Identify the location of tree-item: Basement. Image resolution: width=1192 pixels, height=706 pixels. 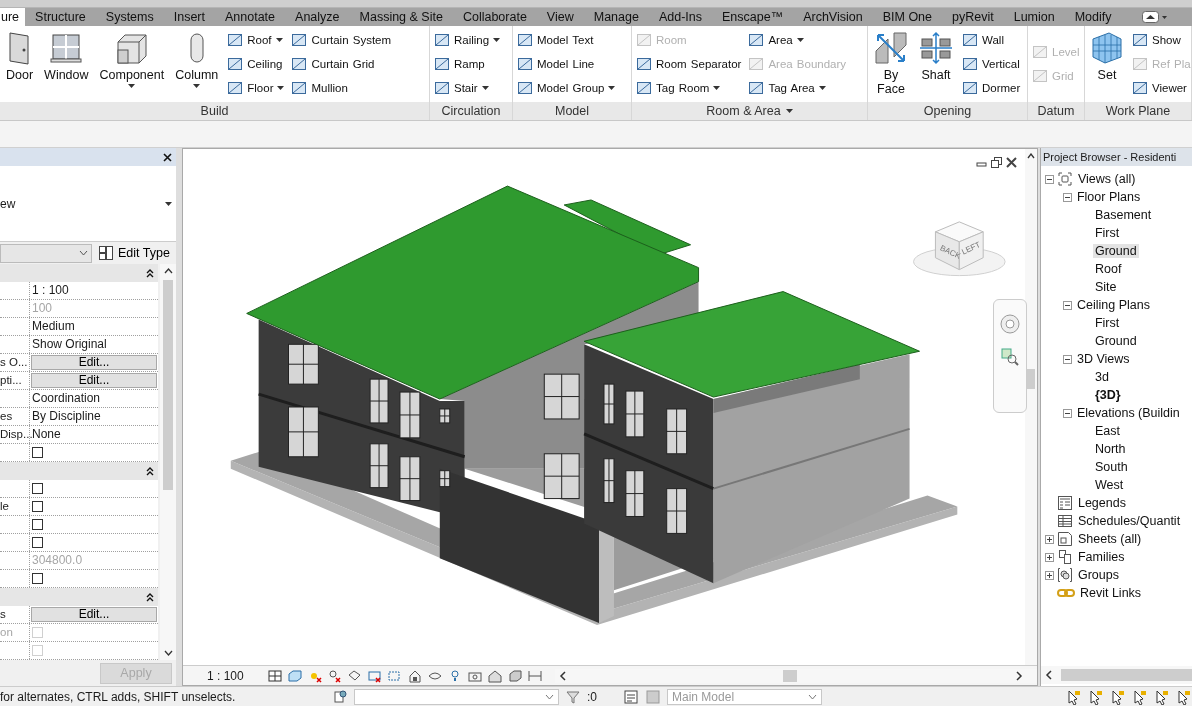
(1123, 215).